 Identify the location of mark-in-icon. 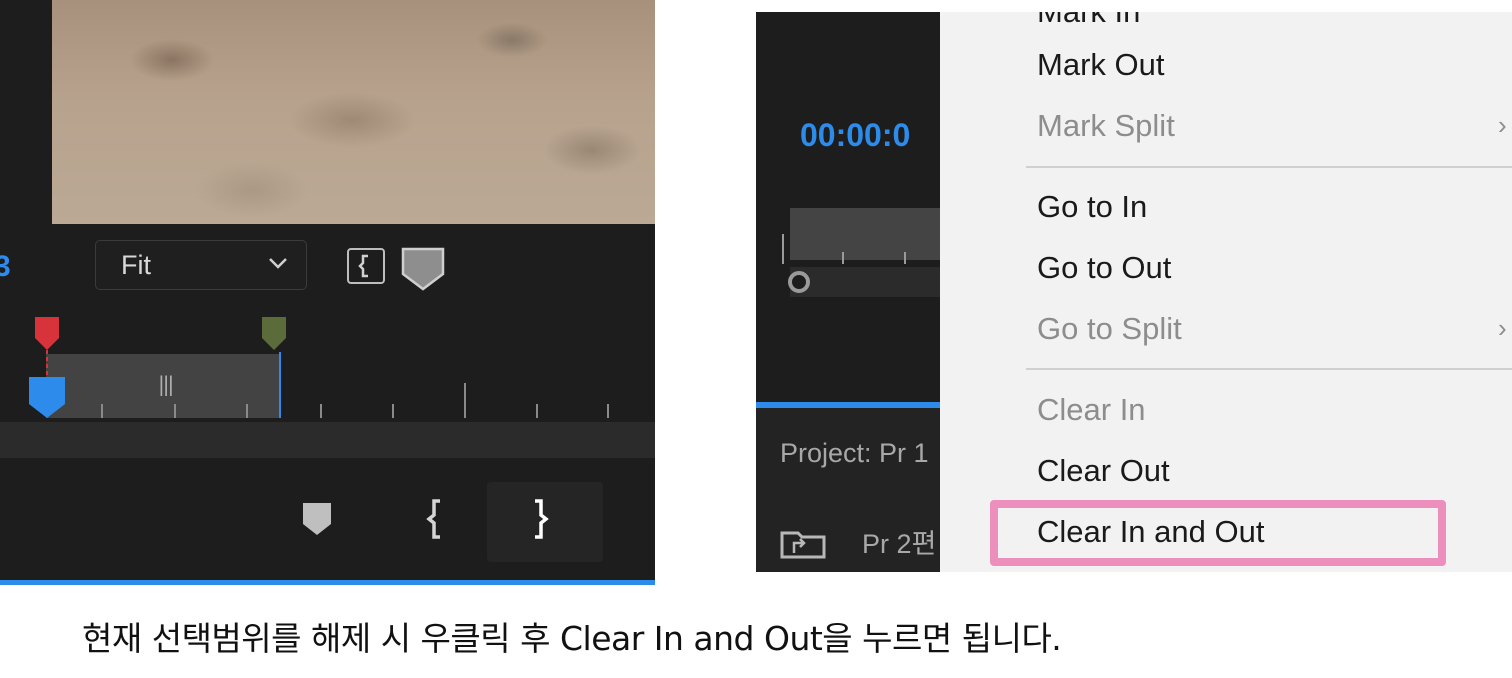
(435, 519).